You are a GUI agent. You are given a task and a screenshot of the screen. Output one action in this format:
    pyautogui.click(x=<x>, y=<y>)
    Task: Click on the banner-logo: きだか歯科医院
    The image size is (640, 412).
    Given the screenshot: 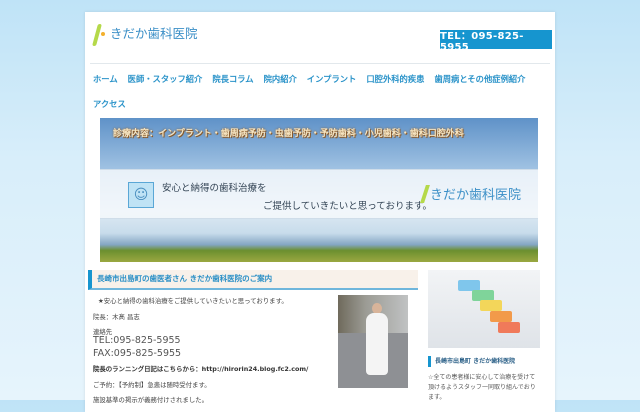 What is the action you would take?
    pyautogui.click(x=471, y=193)
    